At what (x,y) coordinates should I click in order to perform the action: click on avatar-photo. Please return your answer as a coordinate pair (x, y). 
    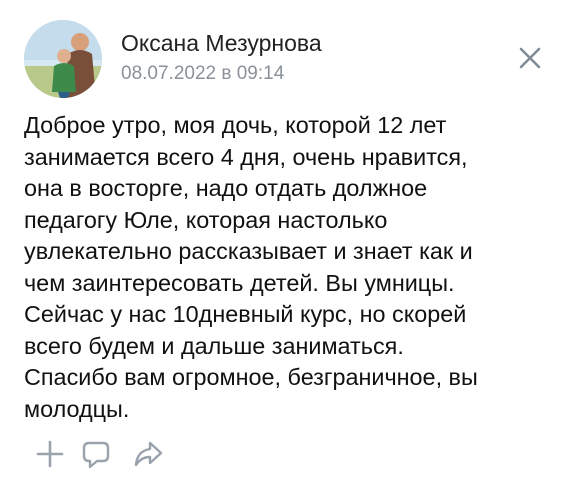
    Looking at the image, I should click on (63, 59).